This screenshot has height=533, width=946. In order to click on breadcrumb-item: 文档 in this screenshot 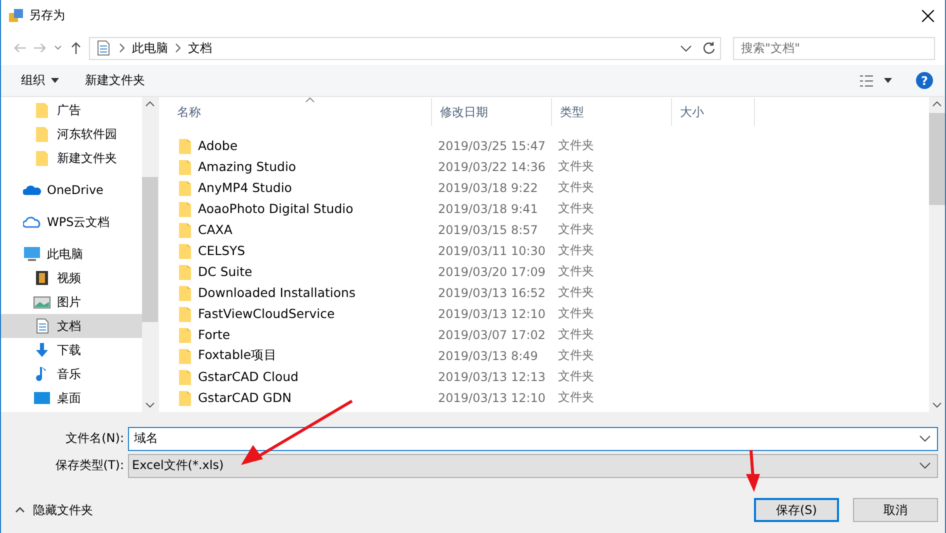, I will do `click(200, 48)`.